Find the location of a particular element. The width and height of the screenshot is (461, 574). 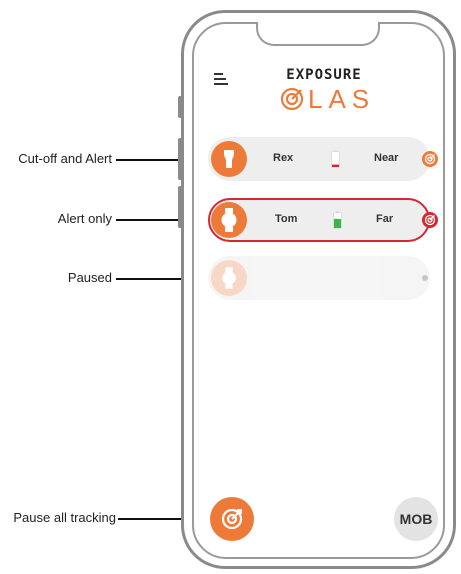

paused-indicator is located at coordinates (425, 278).